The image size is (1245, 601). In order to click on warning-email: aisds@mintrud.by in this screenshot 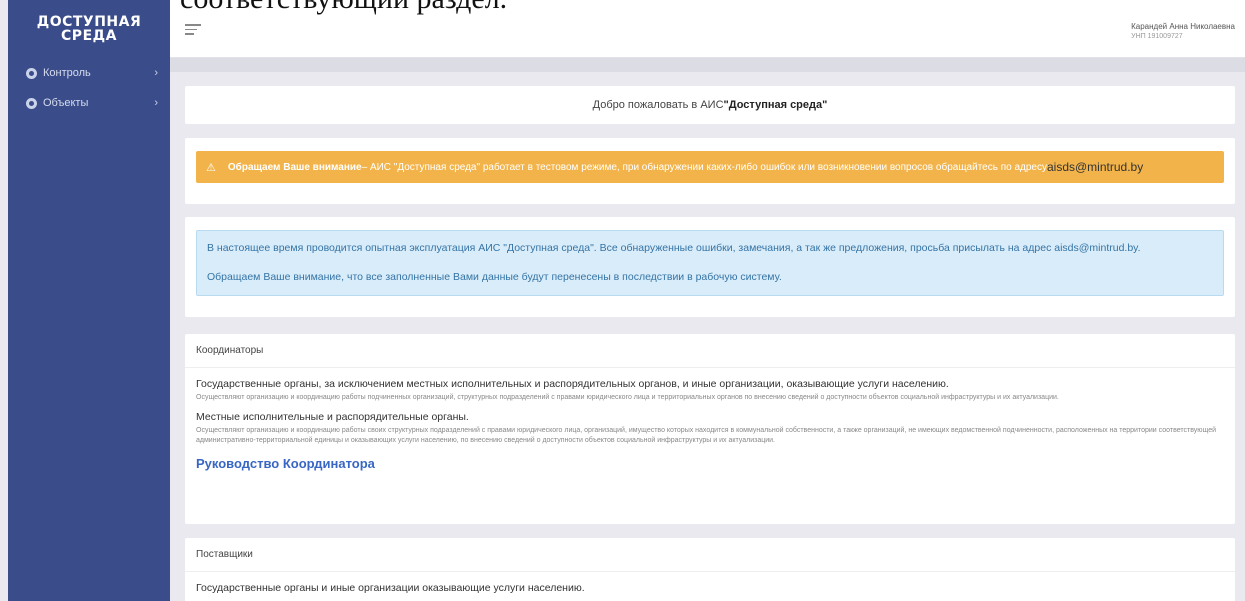, I will do `click(1095, 167)`.